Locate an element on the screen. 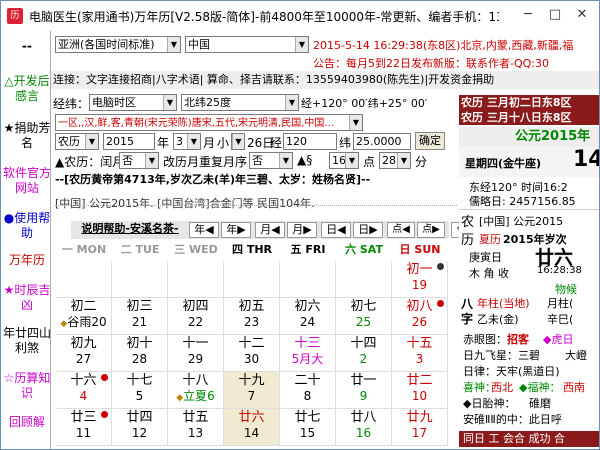  calendar-cell: 十三 5月大 is located at coordinates (308, 353).